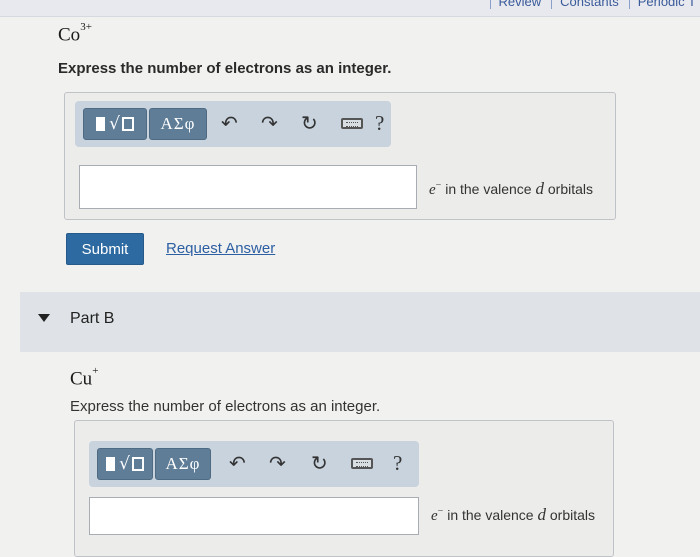 Image resolution: width=700 pixels, height=557 pixels. I want to click on periodic-table-link: Periodic T, so click(662, 4).